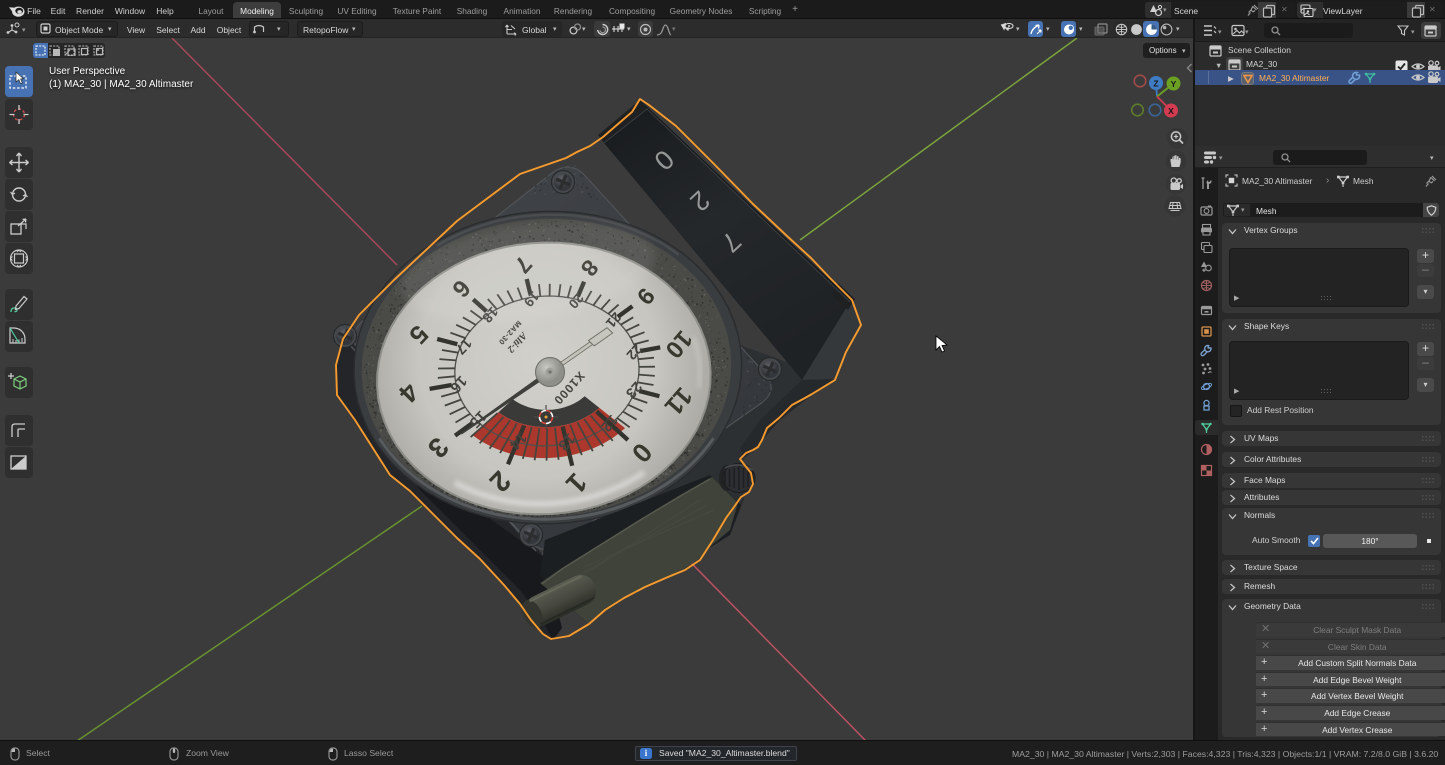 The width and height of the screenshot is (1445, 765). I want to click on svg-text: Y, so click(1174, 84).